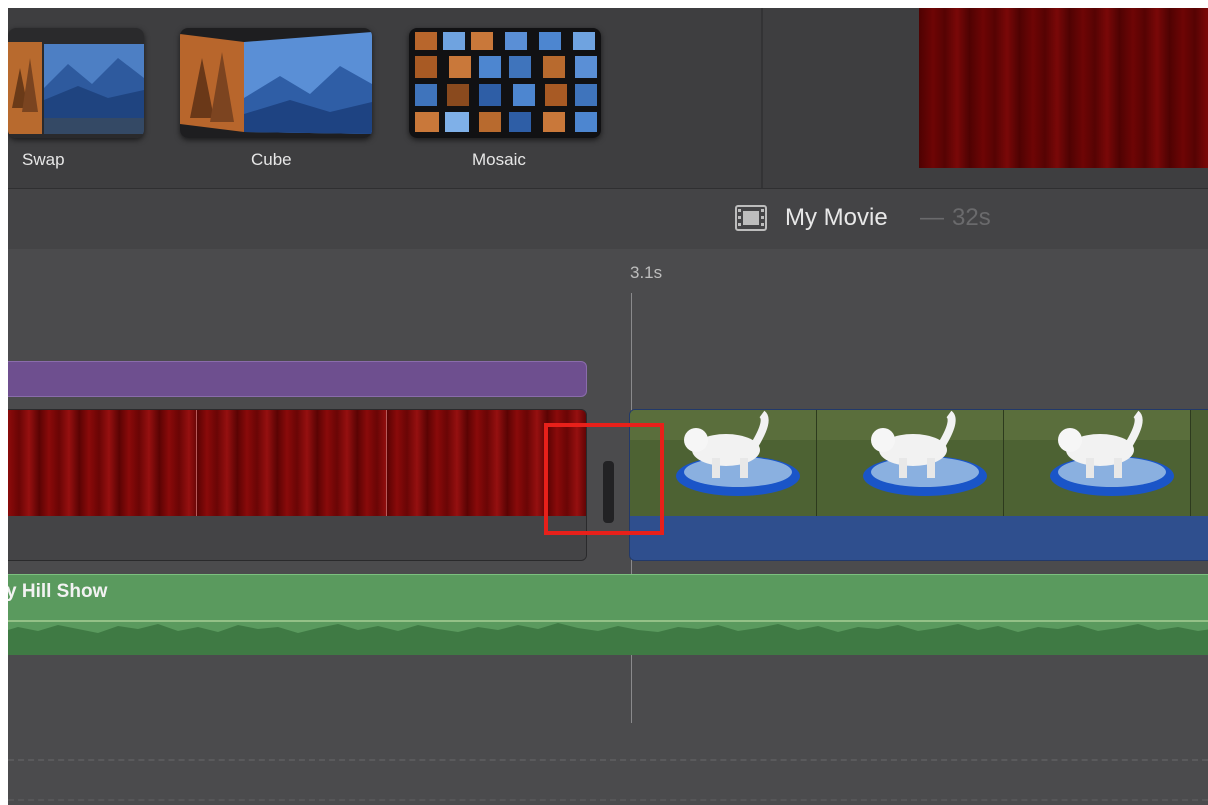 Image resolution: width=1208 pixels, height=805 pixels. What do you see at coordinates (1063, 88) in the screenshot?
I see `viewer-preview` at bounding box center [1063, 88].